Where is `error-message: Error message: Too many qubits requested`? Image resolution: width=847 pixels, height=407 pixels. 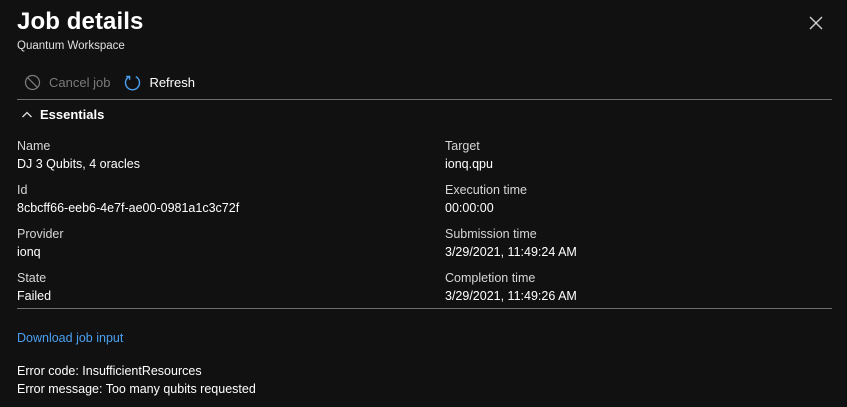
error-message: Error message: Too many qubits requested is located at coordinates (136, 389).